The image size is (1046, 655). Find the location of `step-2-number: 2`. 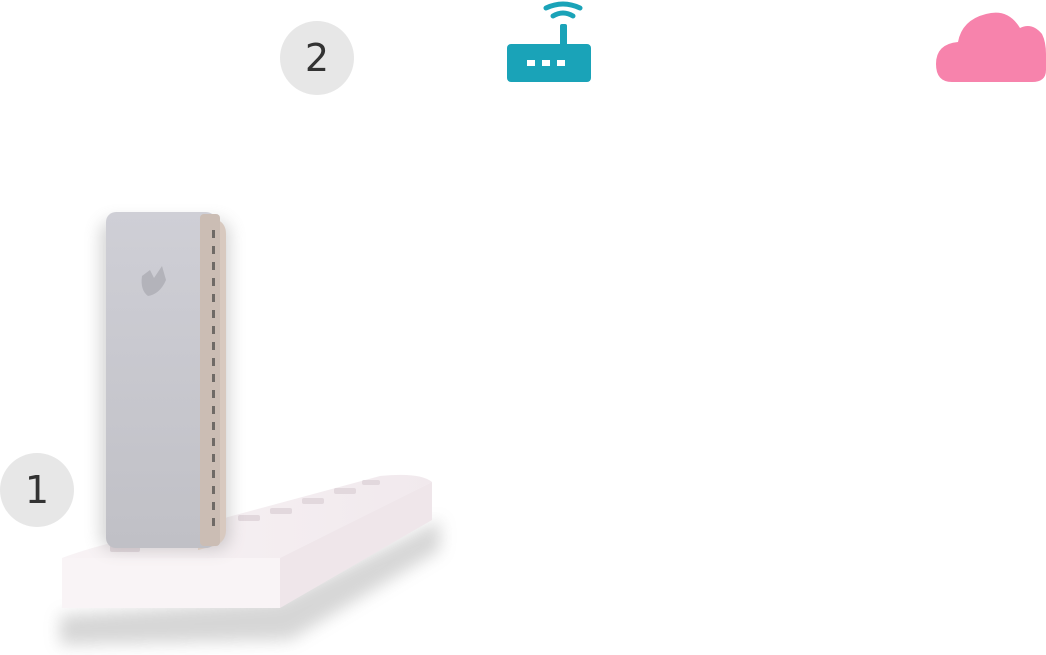

step-2-number: 2 is located at coordinates (317, 58).